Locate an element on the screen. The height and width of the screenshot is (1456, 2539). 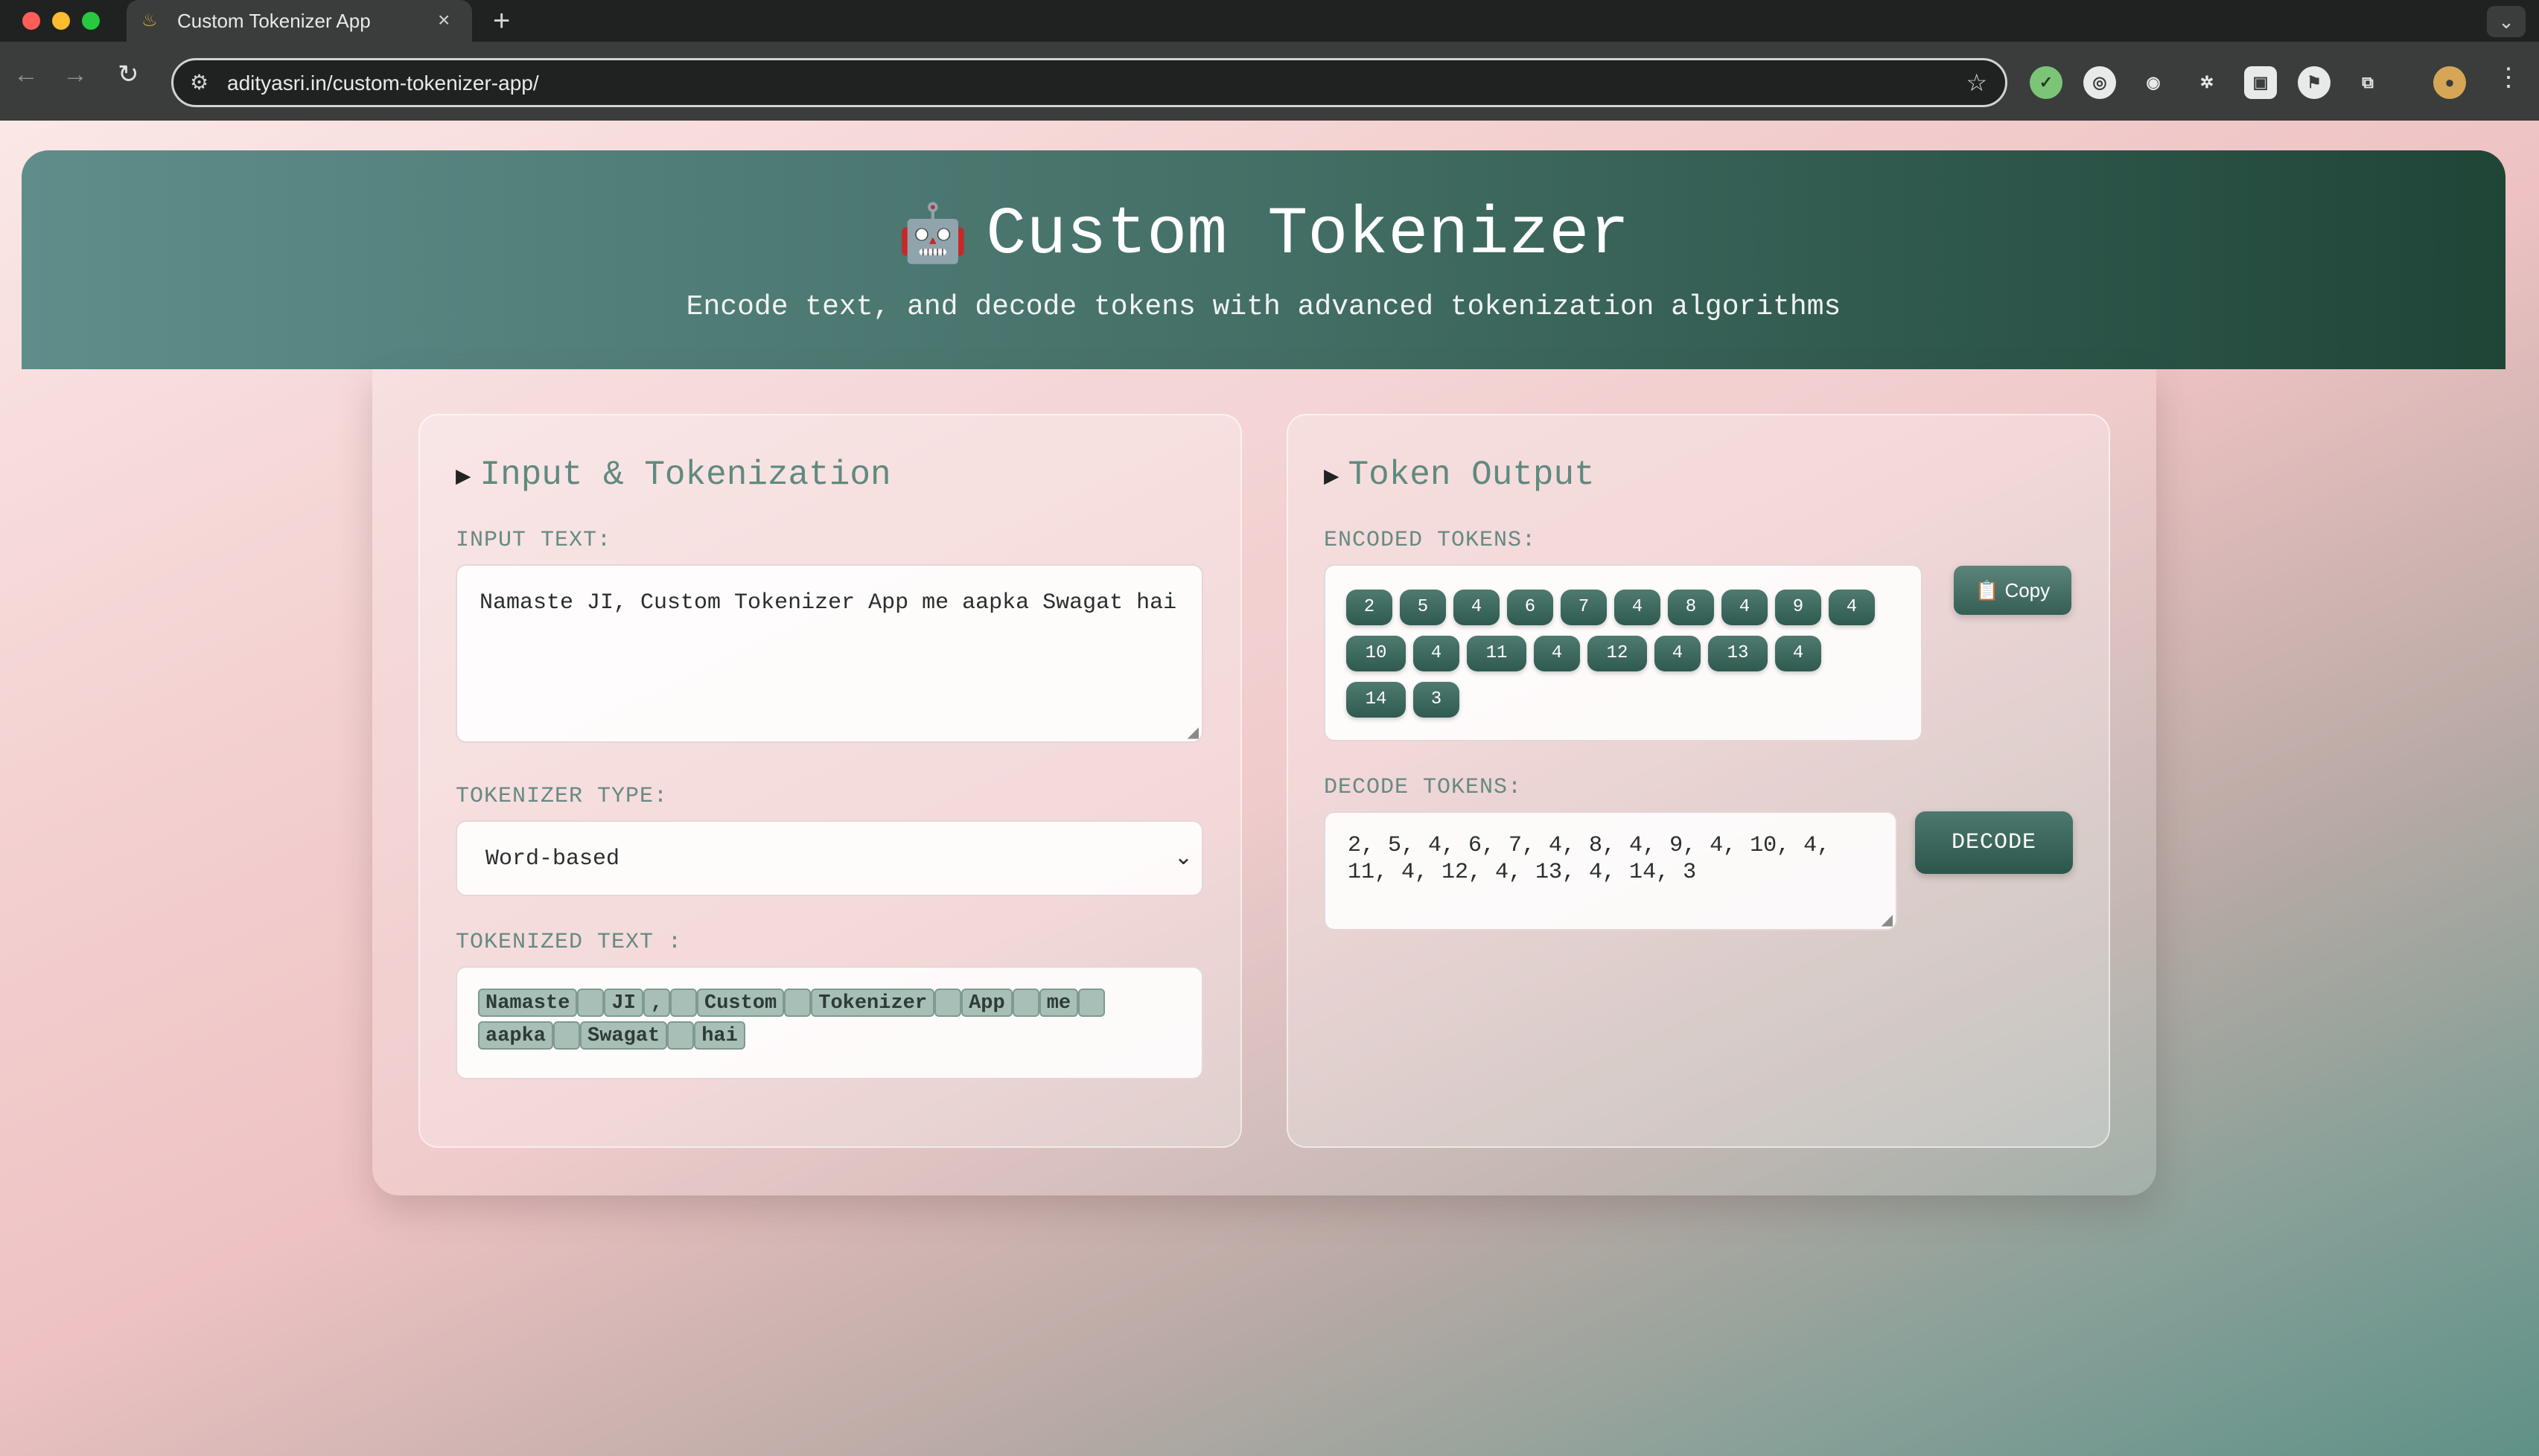
url-text: adityasri.in/custom-tokenizer-app/ is located at coordinates (383, 83).